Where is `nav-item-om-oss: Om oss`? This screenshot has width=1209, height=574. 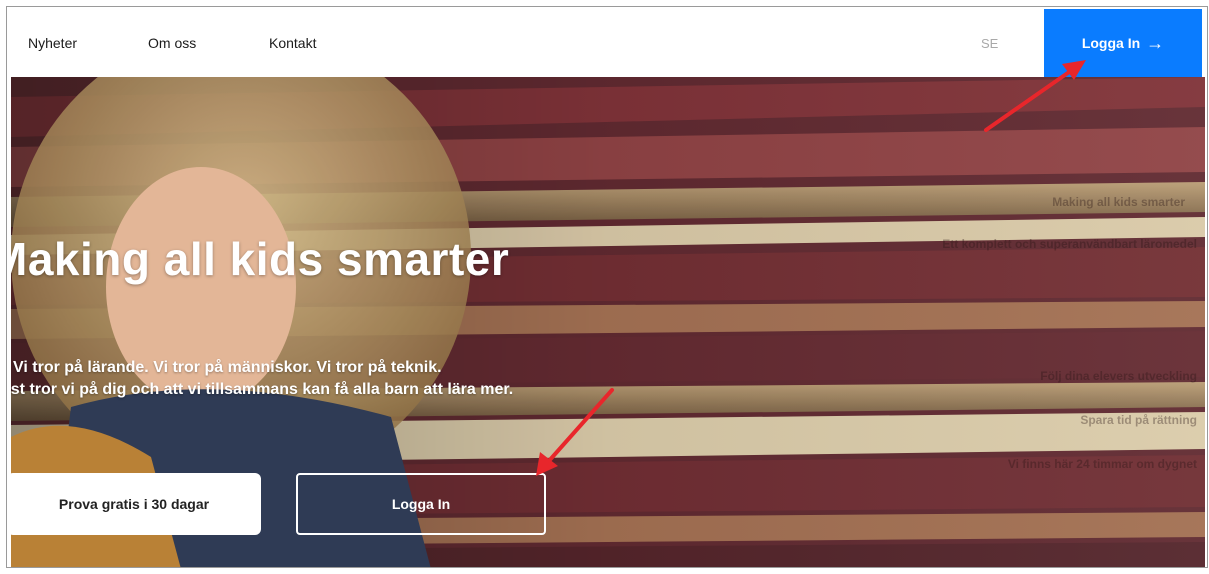
nav-item-om-oss: Om oss is located at coordinates (172, 43).